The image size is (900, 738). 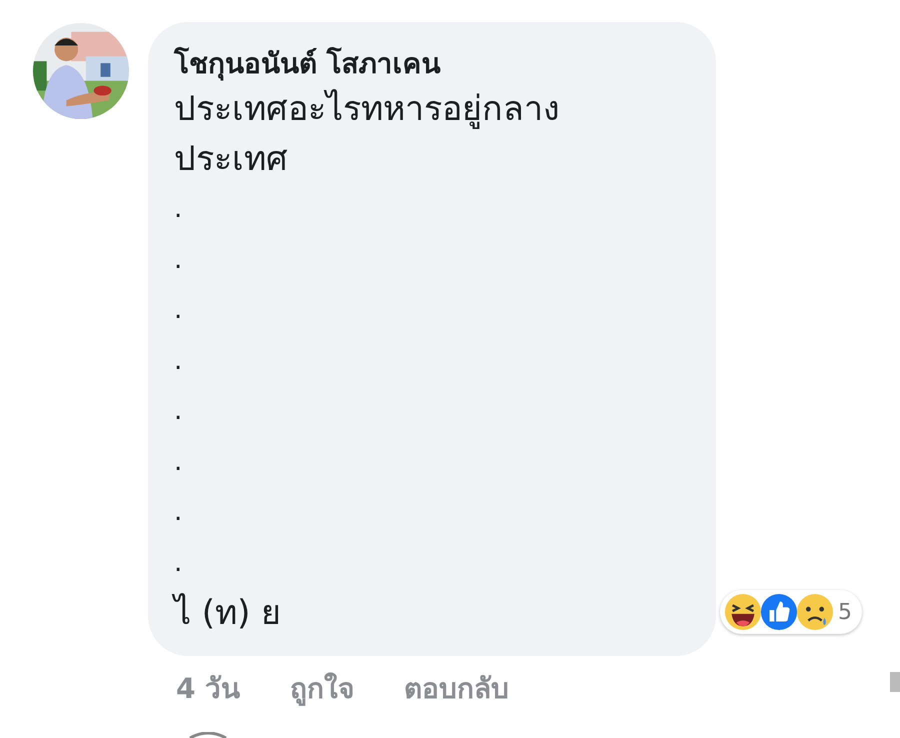 I want to click on author-name: โชกุนอนันต์ โสภาเคน, so click(x=308, y=64).